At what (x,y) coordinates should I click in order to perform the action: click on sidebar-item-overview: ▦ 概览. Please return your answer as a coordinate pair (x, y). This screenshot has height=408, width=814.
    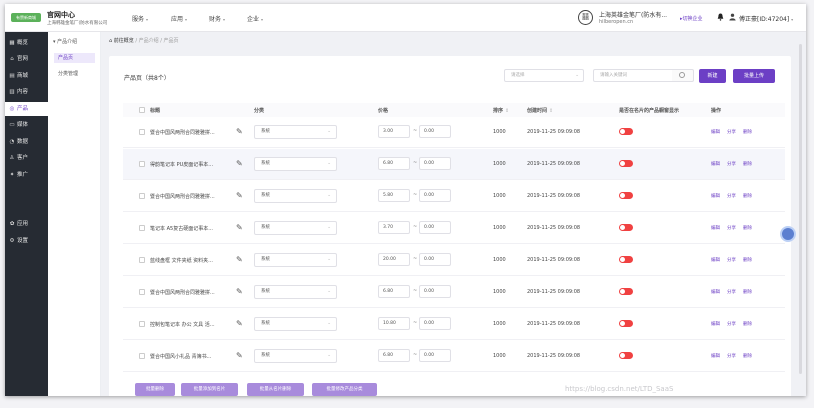
    Looking at the image, I should click on (26, 43).